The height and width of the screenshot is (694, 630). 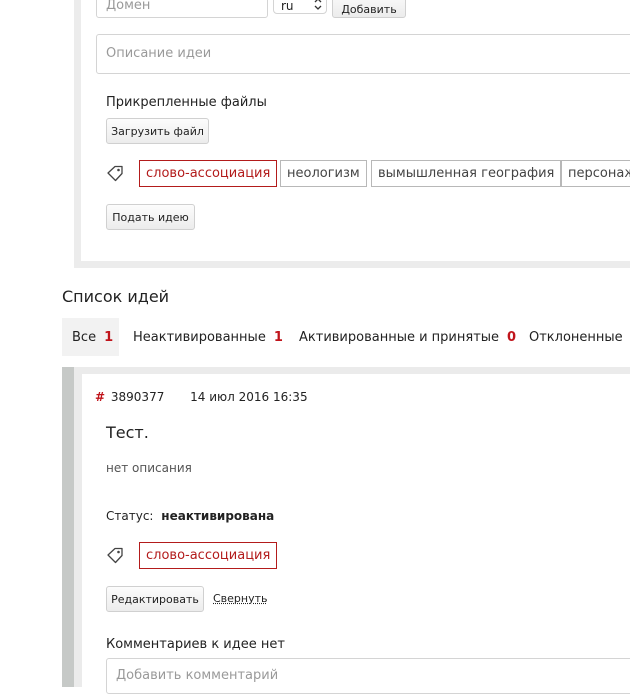 I want to click on tag-neologism: неологизм, so click(x=323, y=173).